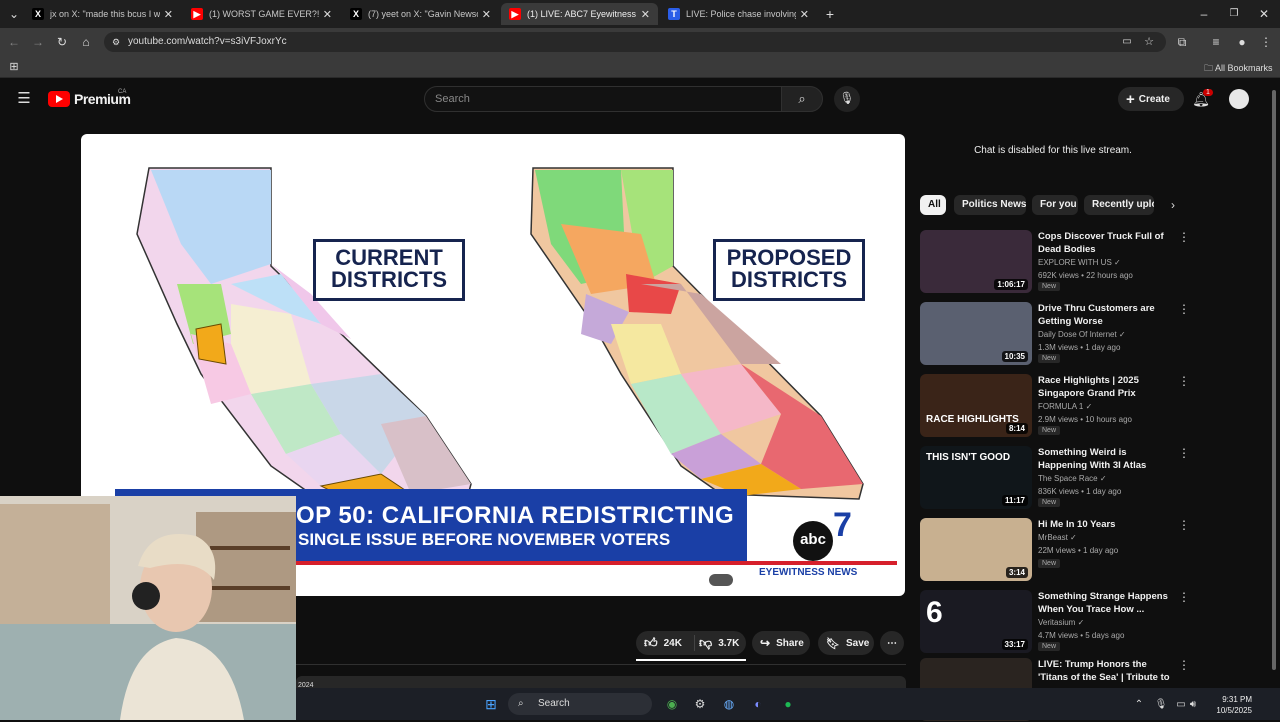  I want to click on apps-grid-icon: ⊞, so click(14, 67).